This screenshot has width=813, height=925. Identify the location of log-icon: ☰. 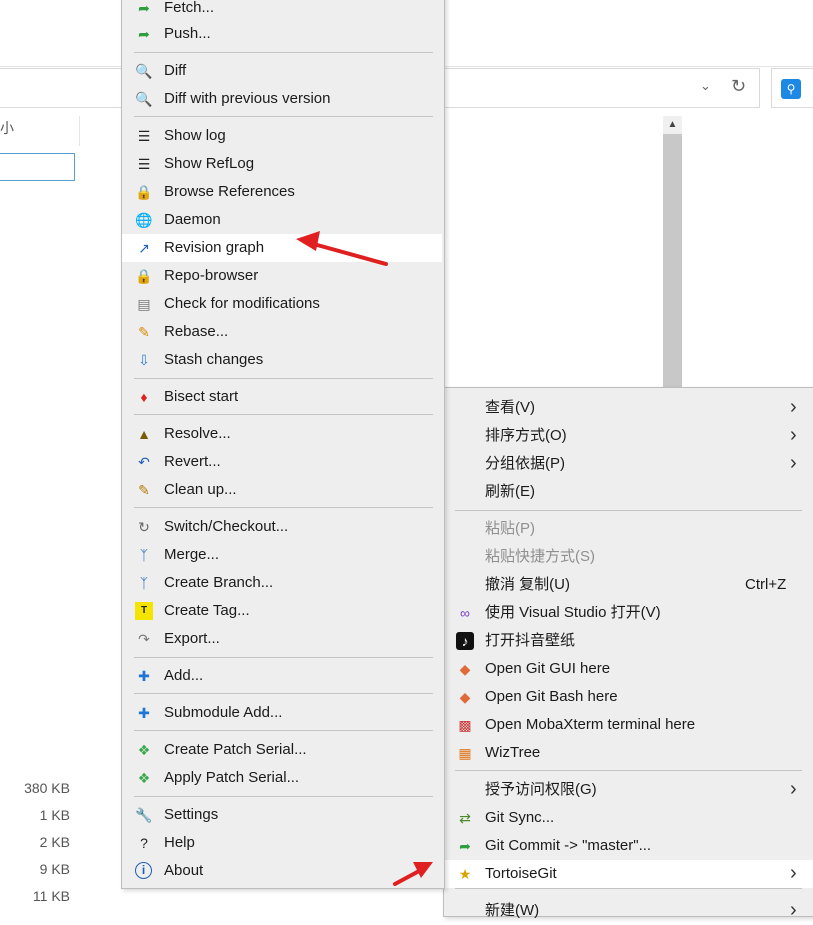
(144, 136).